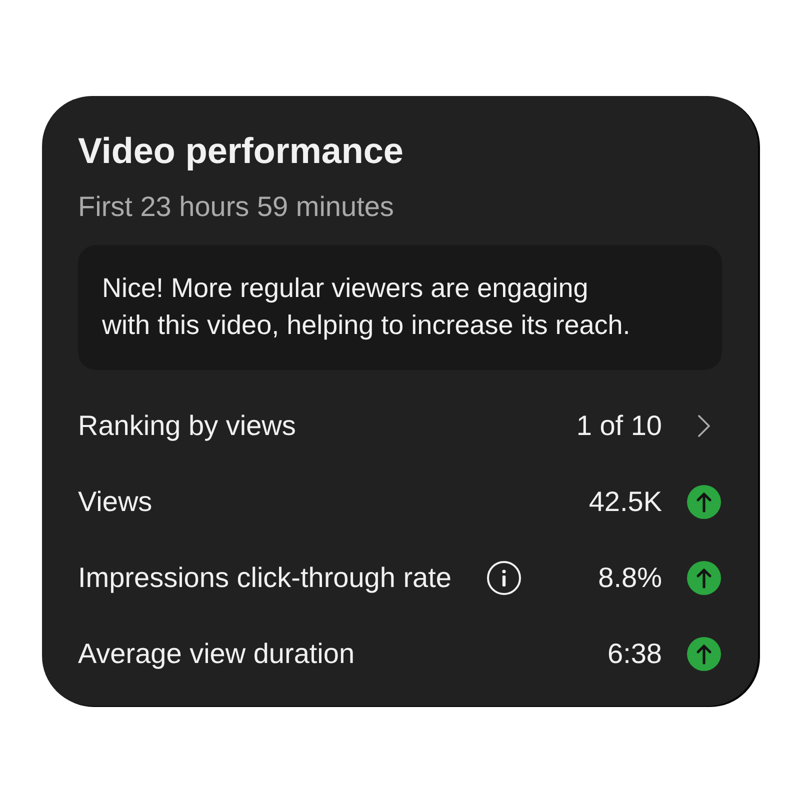 This screenshot has height=800, width=800. What do you see at coordinates (187, 426) in the screenshot?
I see `metric-label: Ranking by views` at bounding box center [187, 426].